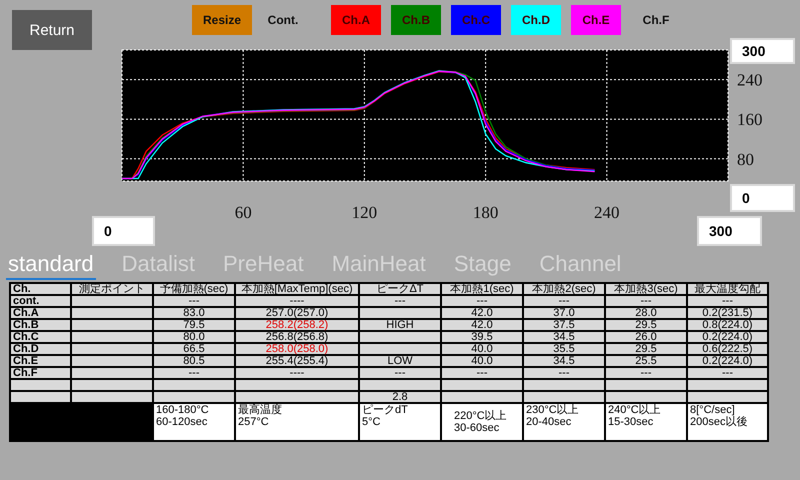  Describe the element at coordinates (194, 422) in the screenshot. I see `criteria-cell: 160-180°C 60-120sec` at that location.